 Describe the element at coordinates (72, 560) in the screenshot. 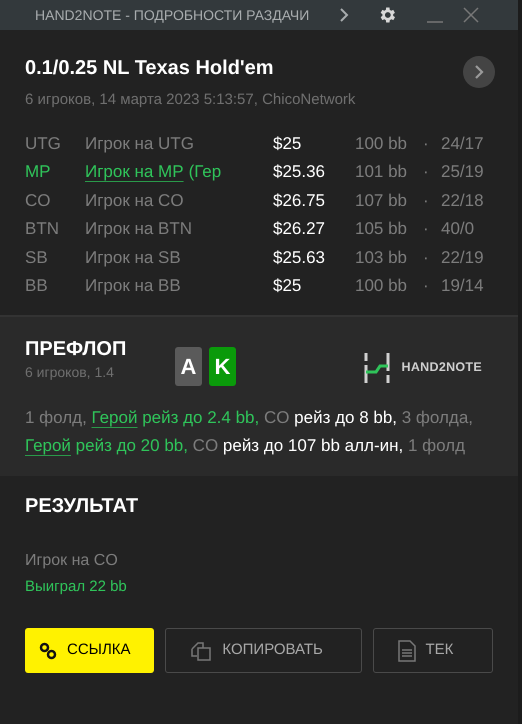

I see `winner-name: Игрок на CO` at that location.